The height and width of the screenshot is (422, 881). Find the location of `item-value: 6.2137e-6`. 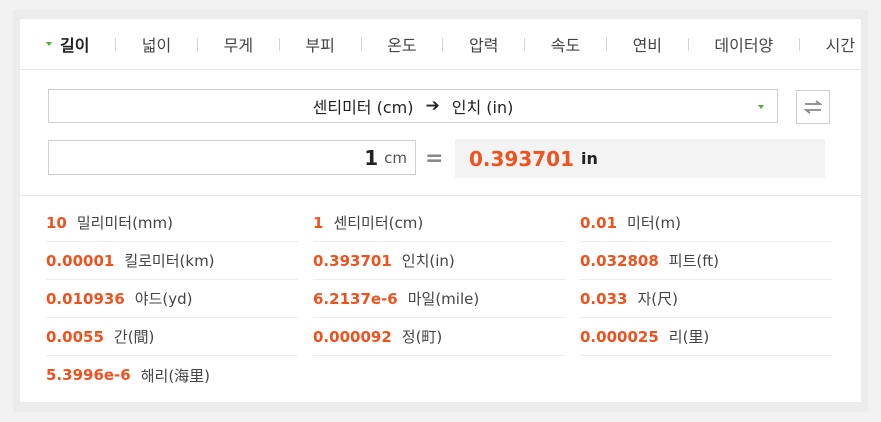

item-value: 6.2137e-6 is located at coordinates (355, 298).